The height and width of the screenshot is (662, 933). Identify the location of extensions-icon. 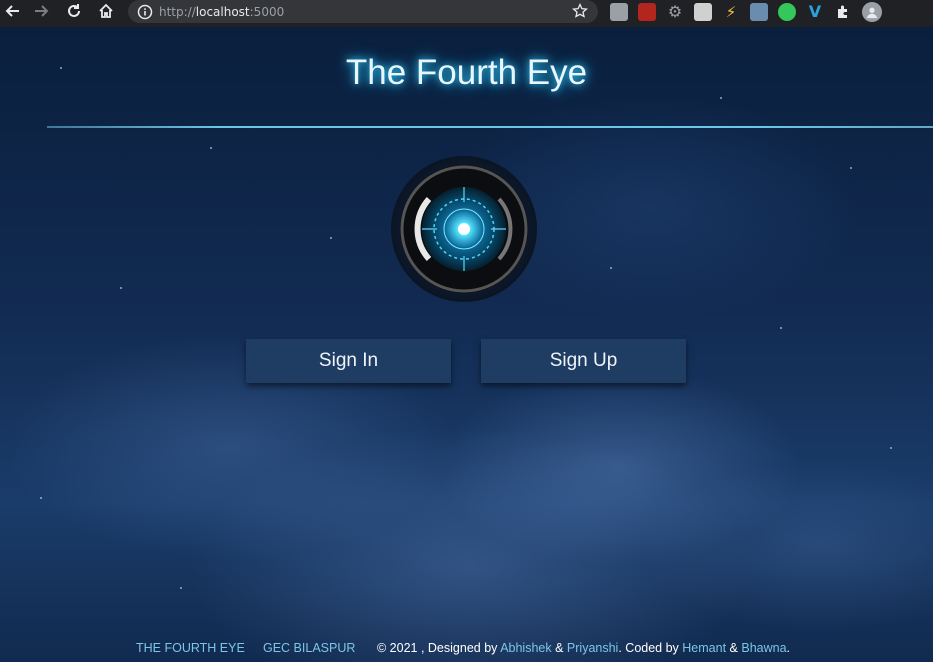
(843, 12).